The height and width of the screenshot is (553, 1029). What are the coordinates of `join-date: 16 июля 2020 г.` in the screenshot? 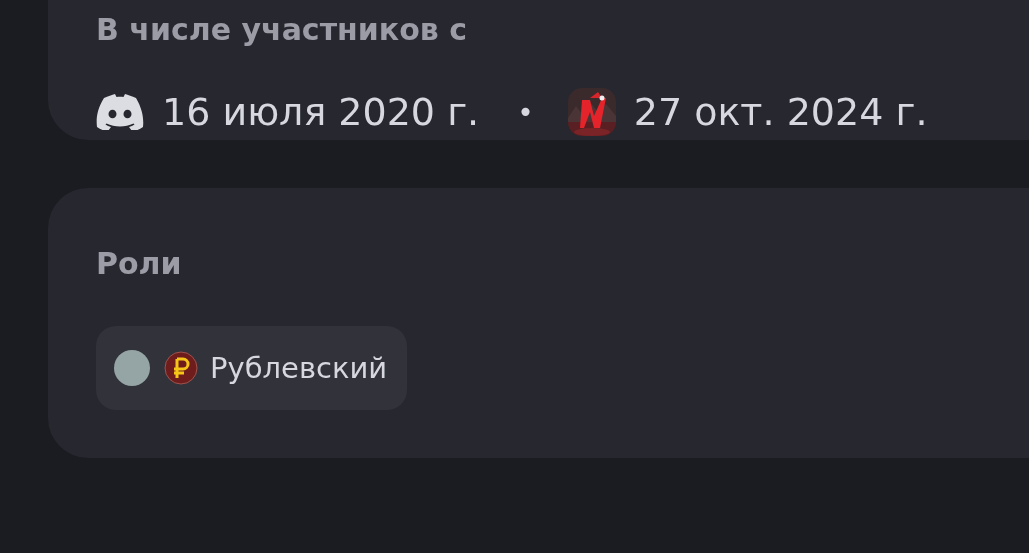 It's located at (321, 112).